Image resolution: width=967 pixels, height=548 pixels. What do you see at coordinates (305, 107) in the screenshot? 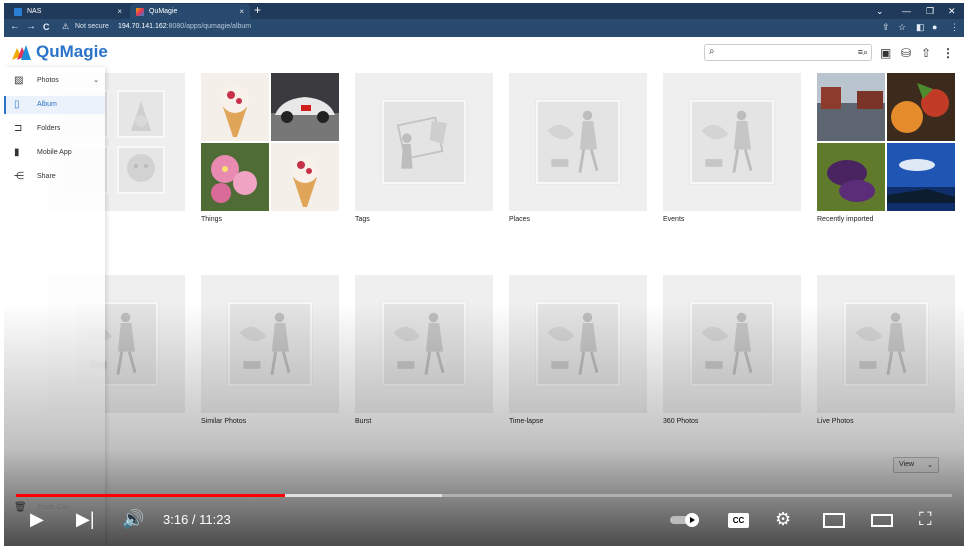
I see `thumb-race-car` at bounding box center [305, 107].